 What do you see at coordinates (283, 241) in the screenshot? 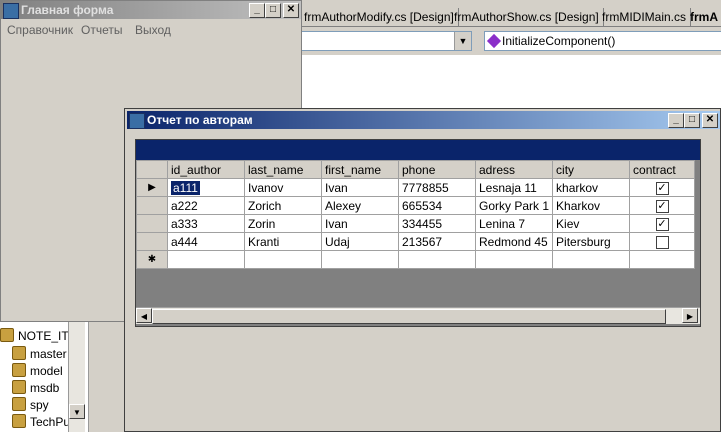
I see `cell-last-name: Kranti` at bounding box center [283, 241].